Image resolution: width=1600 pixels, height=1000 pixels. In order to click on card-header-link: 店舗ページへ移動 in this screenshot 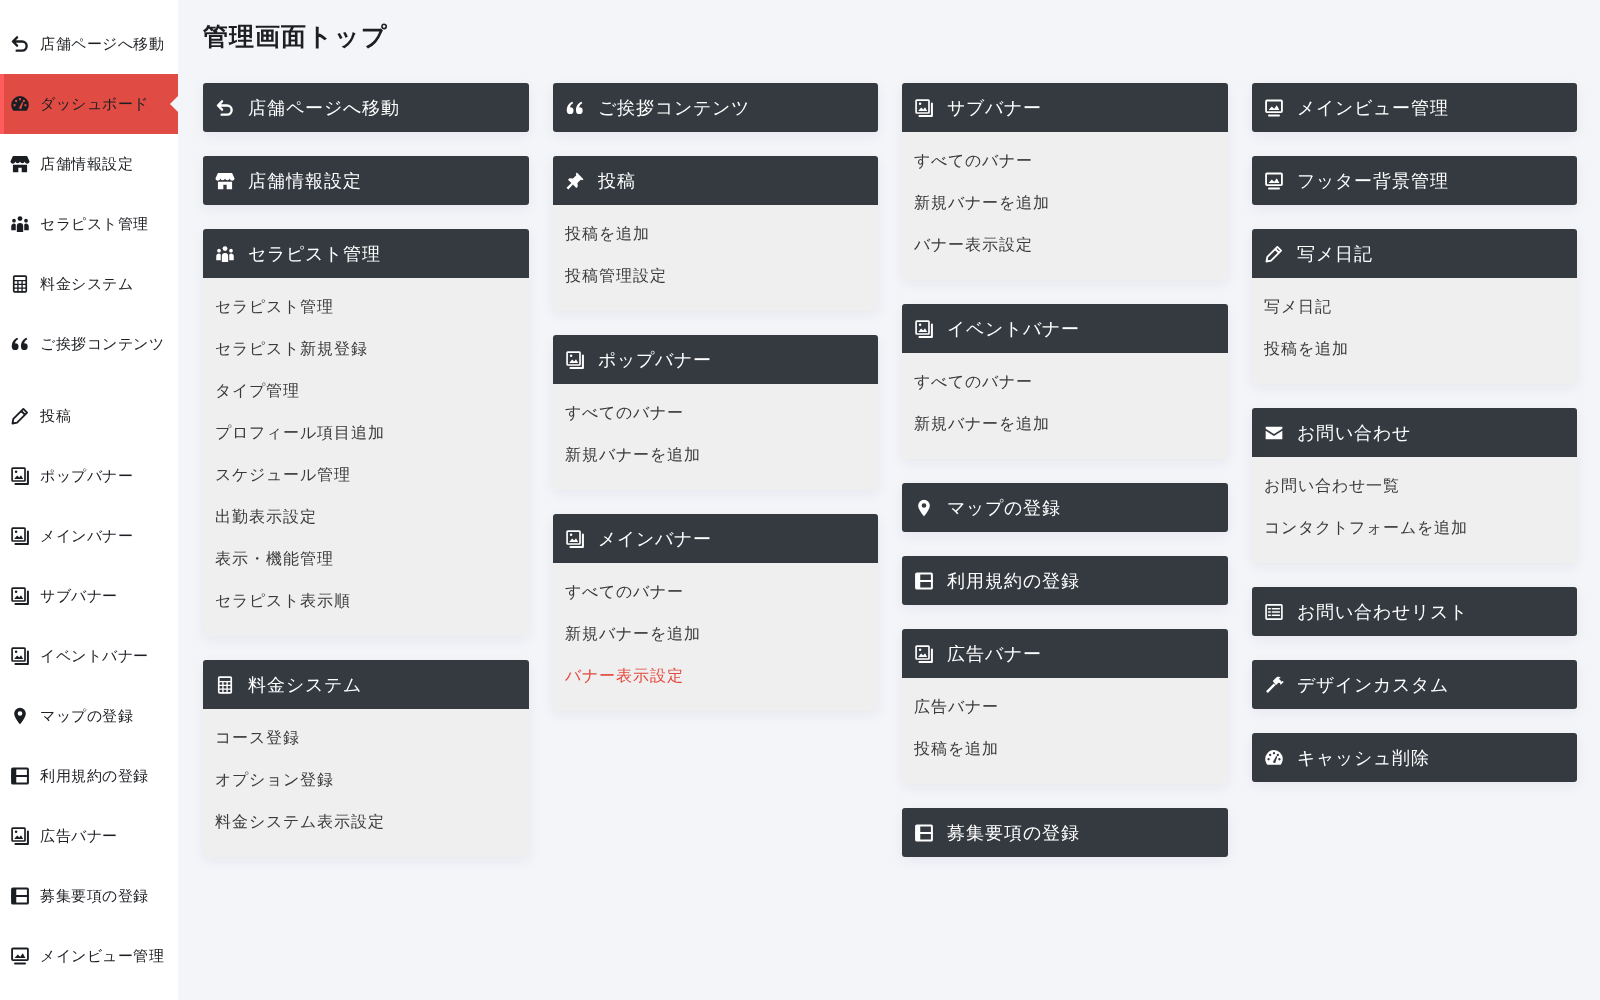, I will do `click(366, 107)`.